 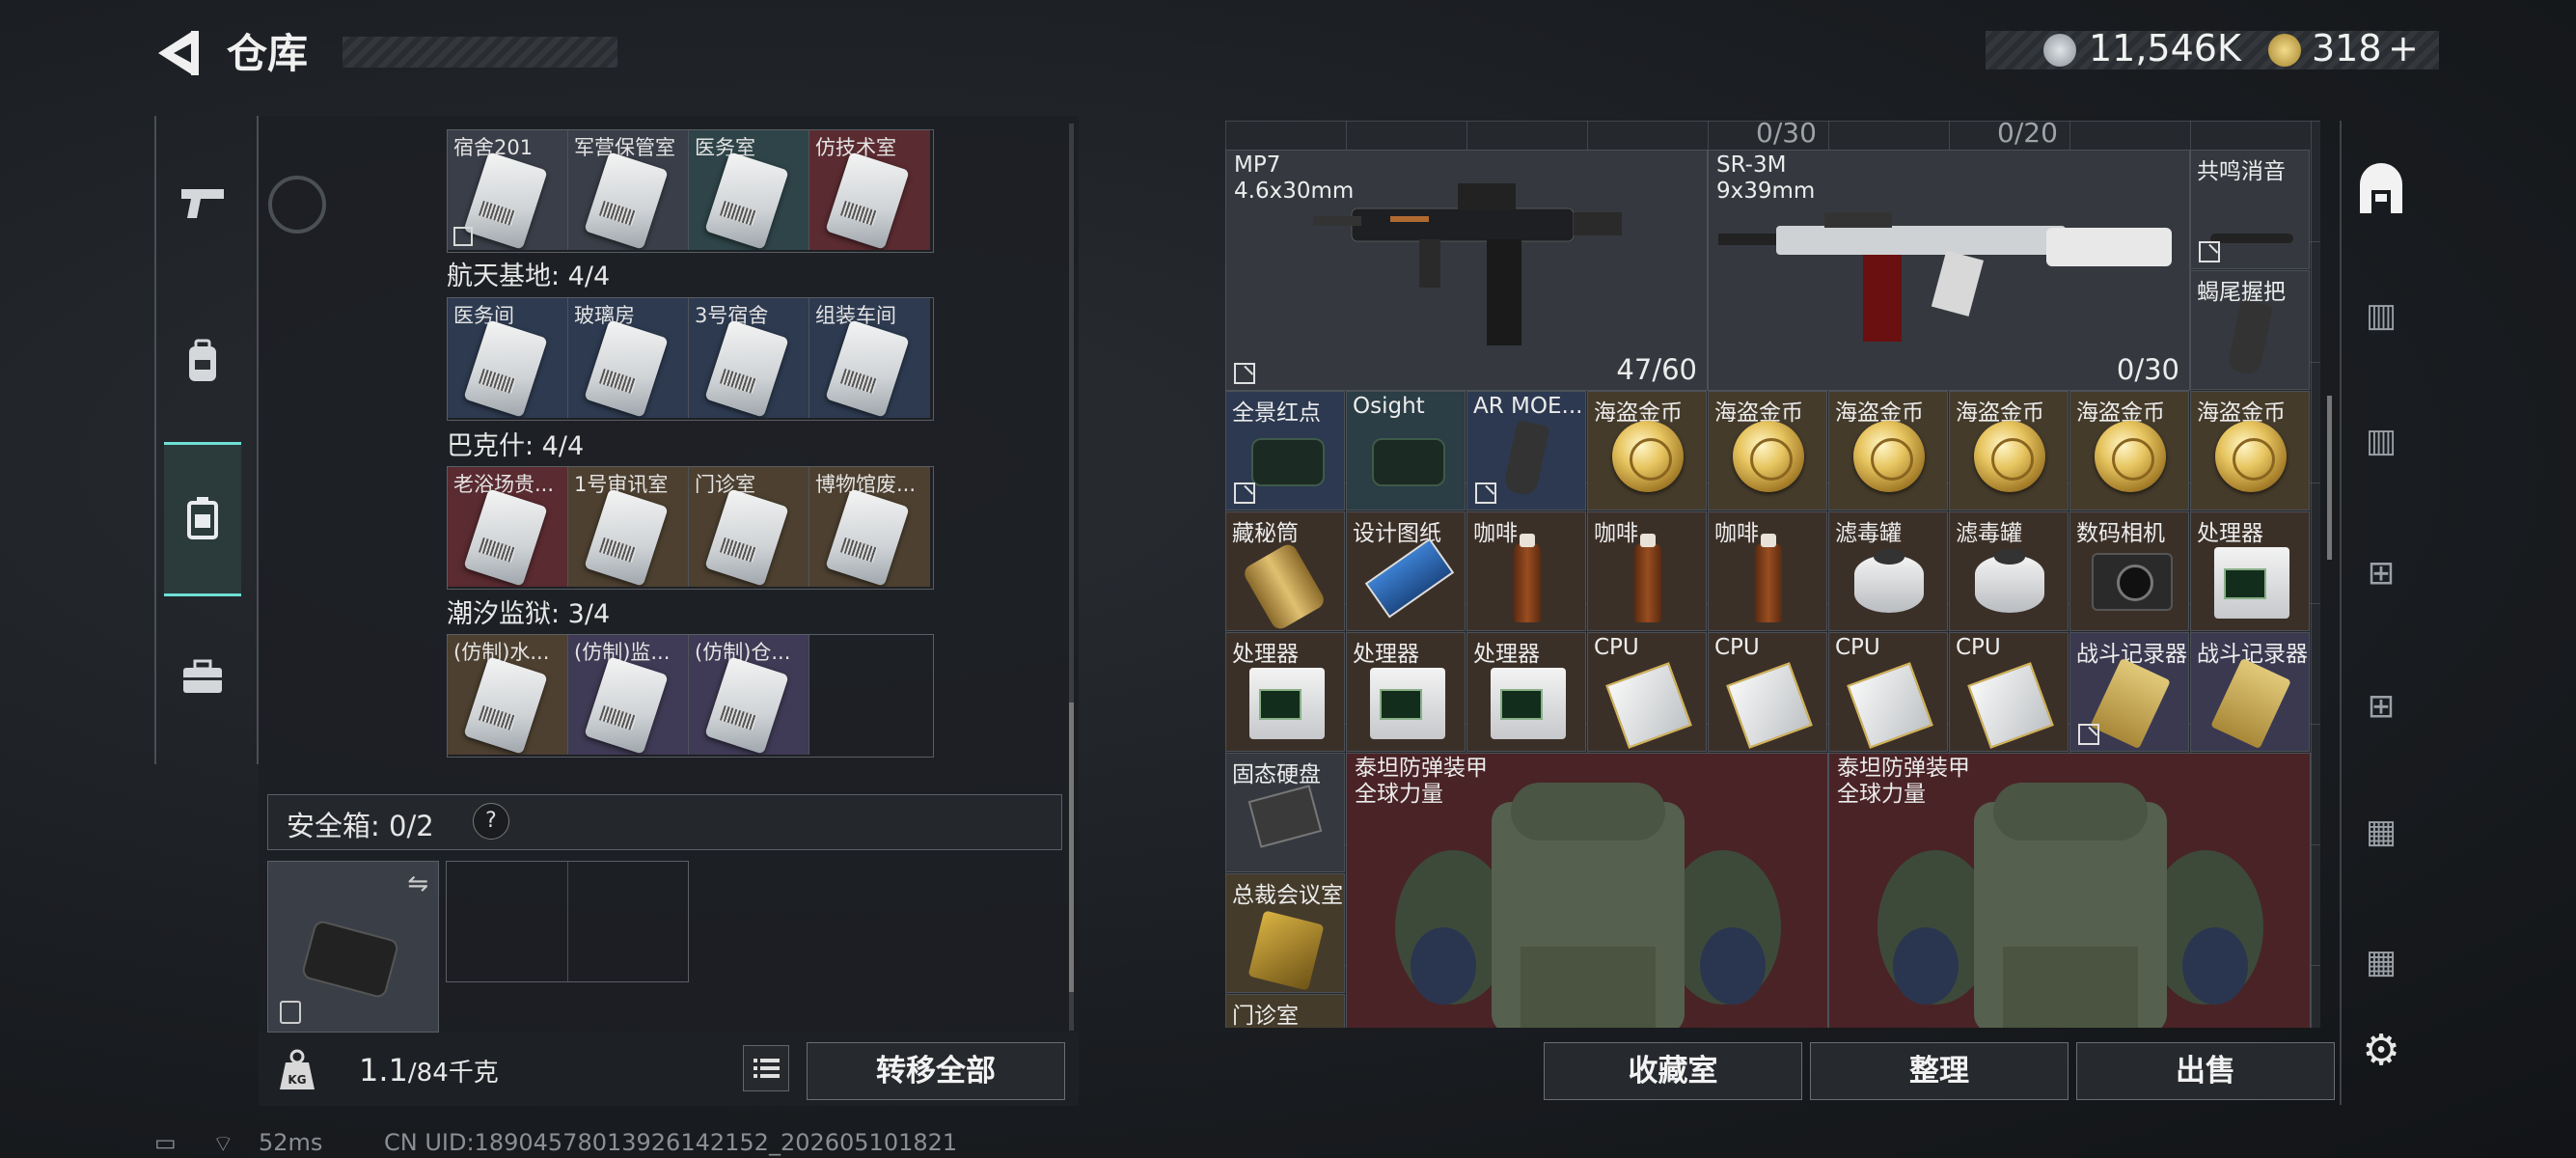 What do you see at coordinates (2347, 48) in the screenshot?
I see `gold-currency: 318` at bounding box center [2347, 48].